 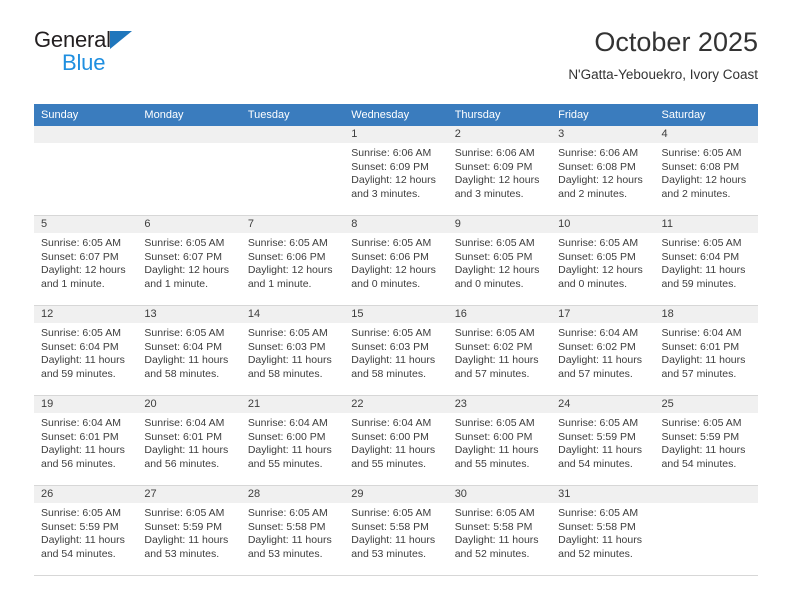 I want to click on sunset-time: Sunset: 6:06 PM, so click(x=286, y=256).